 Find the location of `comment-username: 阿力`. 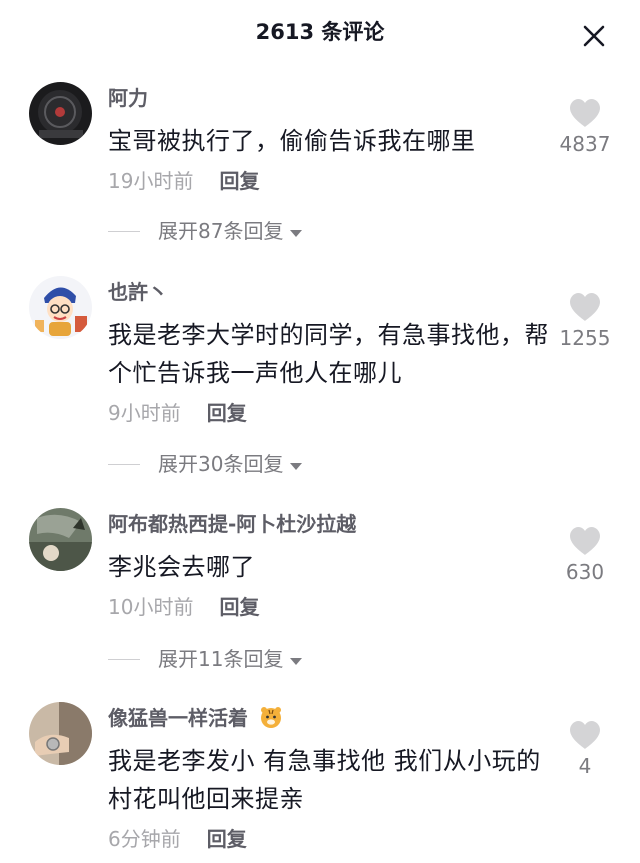

comment-username: 阿力 is located at coordinates (333, 98).